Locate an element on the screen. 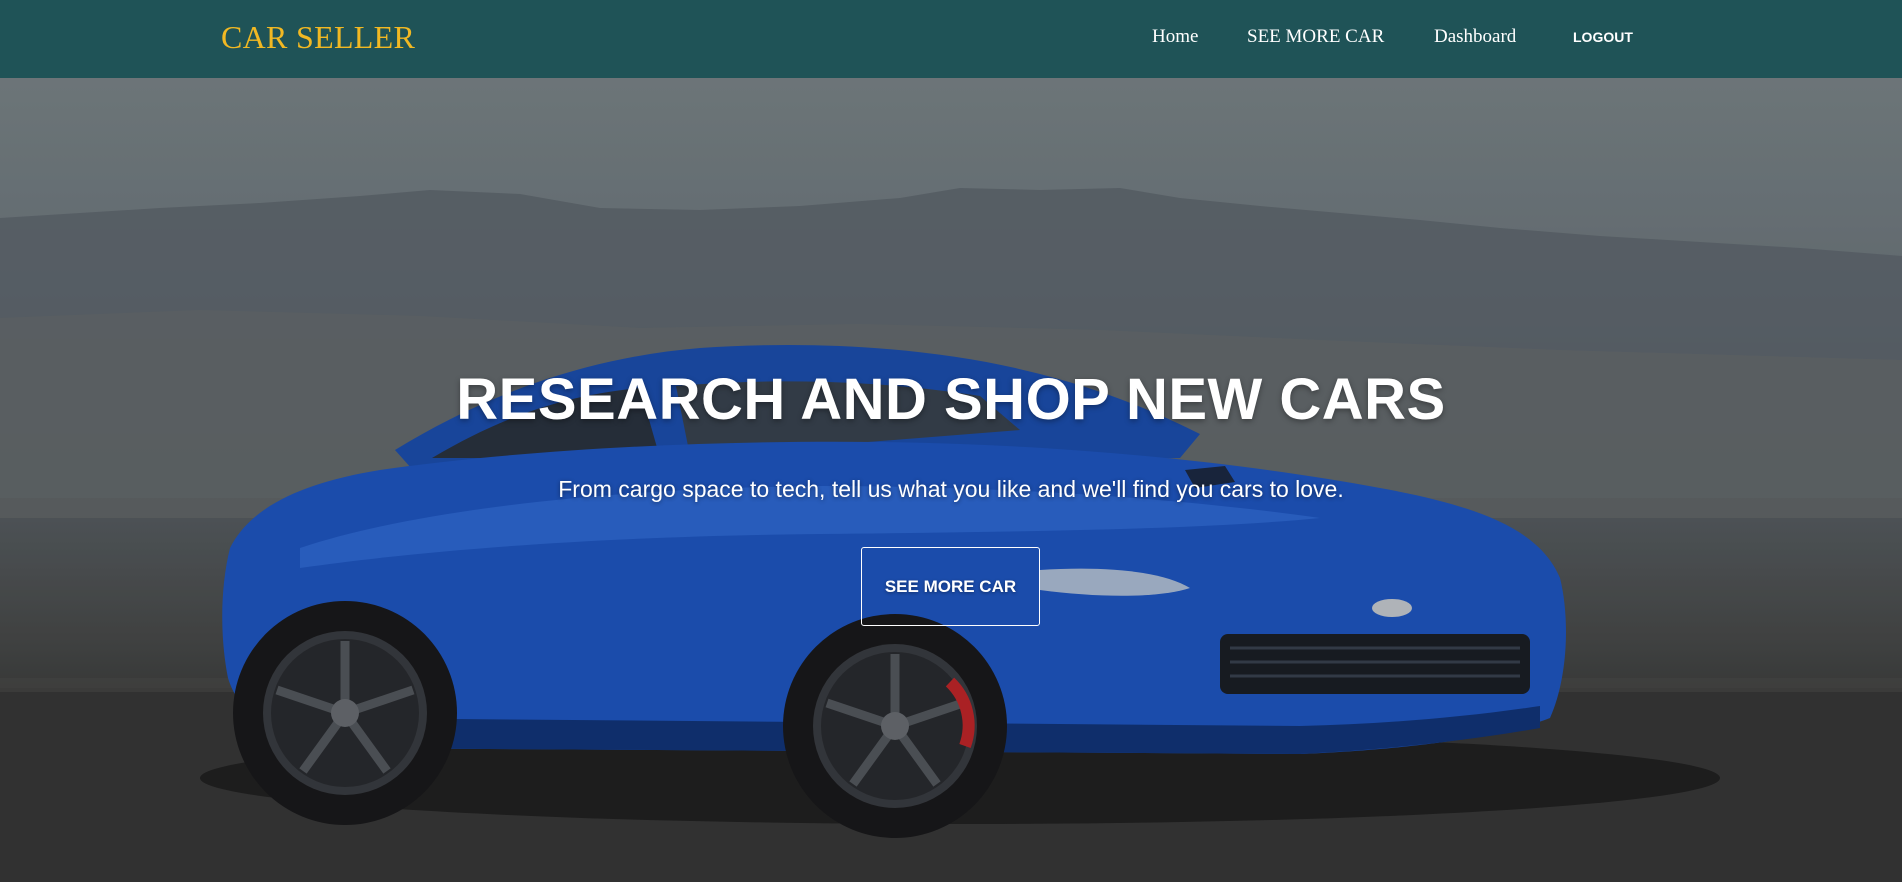 This screenshot has height=882, width=1902. nav-link-see-more-car: SEE MORE CAR is located at coordinates (1315, 37).